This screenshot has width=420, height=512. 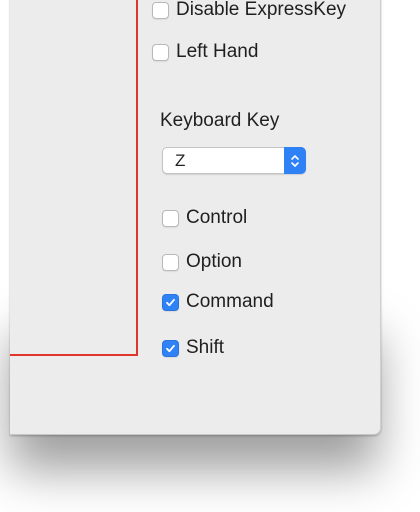 What do you see at coordinates (261, 10) in the screenshot?
I see `disable-expresskey-label: Disable ExpressKey` at bounding box center [261, 10].